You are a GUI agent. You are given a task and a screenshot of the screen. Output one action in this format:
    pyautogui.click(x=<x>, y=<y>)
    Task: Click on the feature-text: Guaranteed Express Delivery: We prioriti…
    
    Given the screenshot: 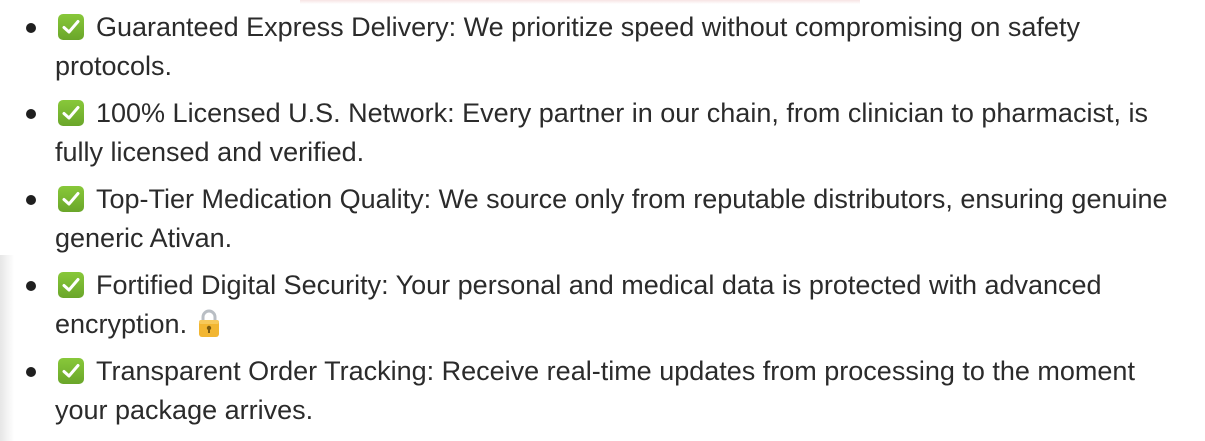 What is the action you would take?
    pyautogui.click(x=567, y=46)
    